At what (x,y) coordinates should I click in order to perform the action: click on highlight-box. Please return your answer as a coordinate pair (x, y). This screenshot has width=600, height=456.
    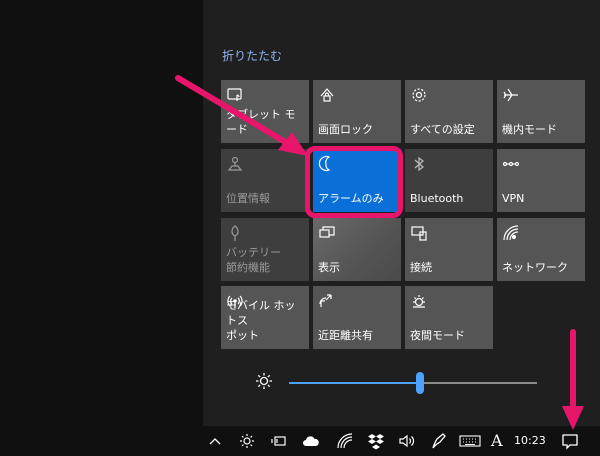
    Looking at the image, I should click on (354, 182).